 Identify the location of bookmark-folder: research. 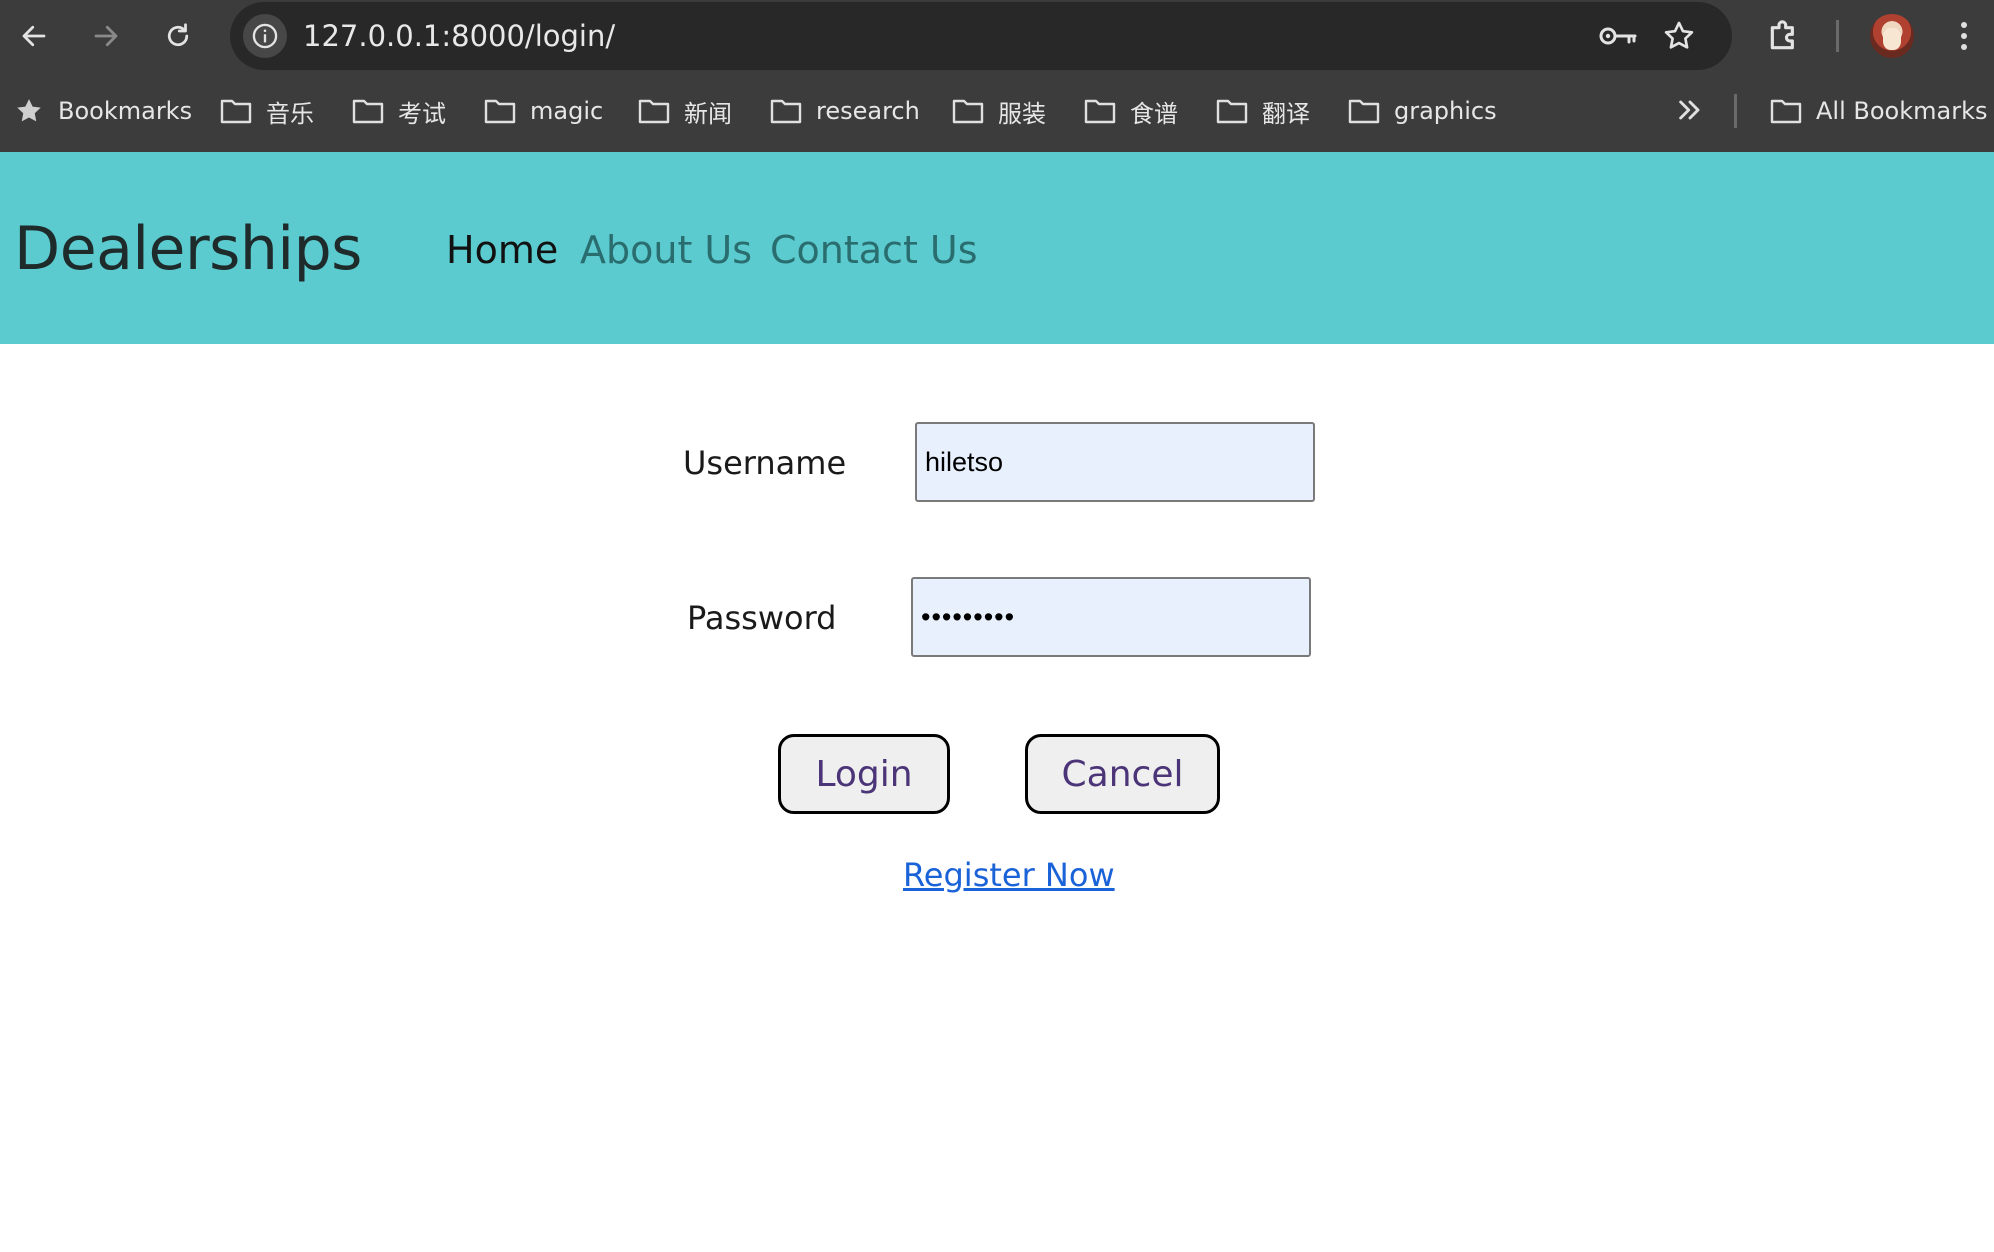
(845, 111).